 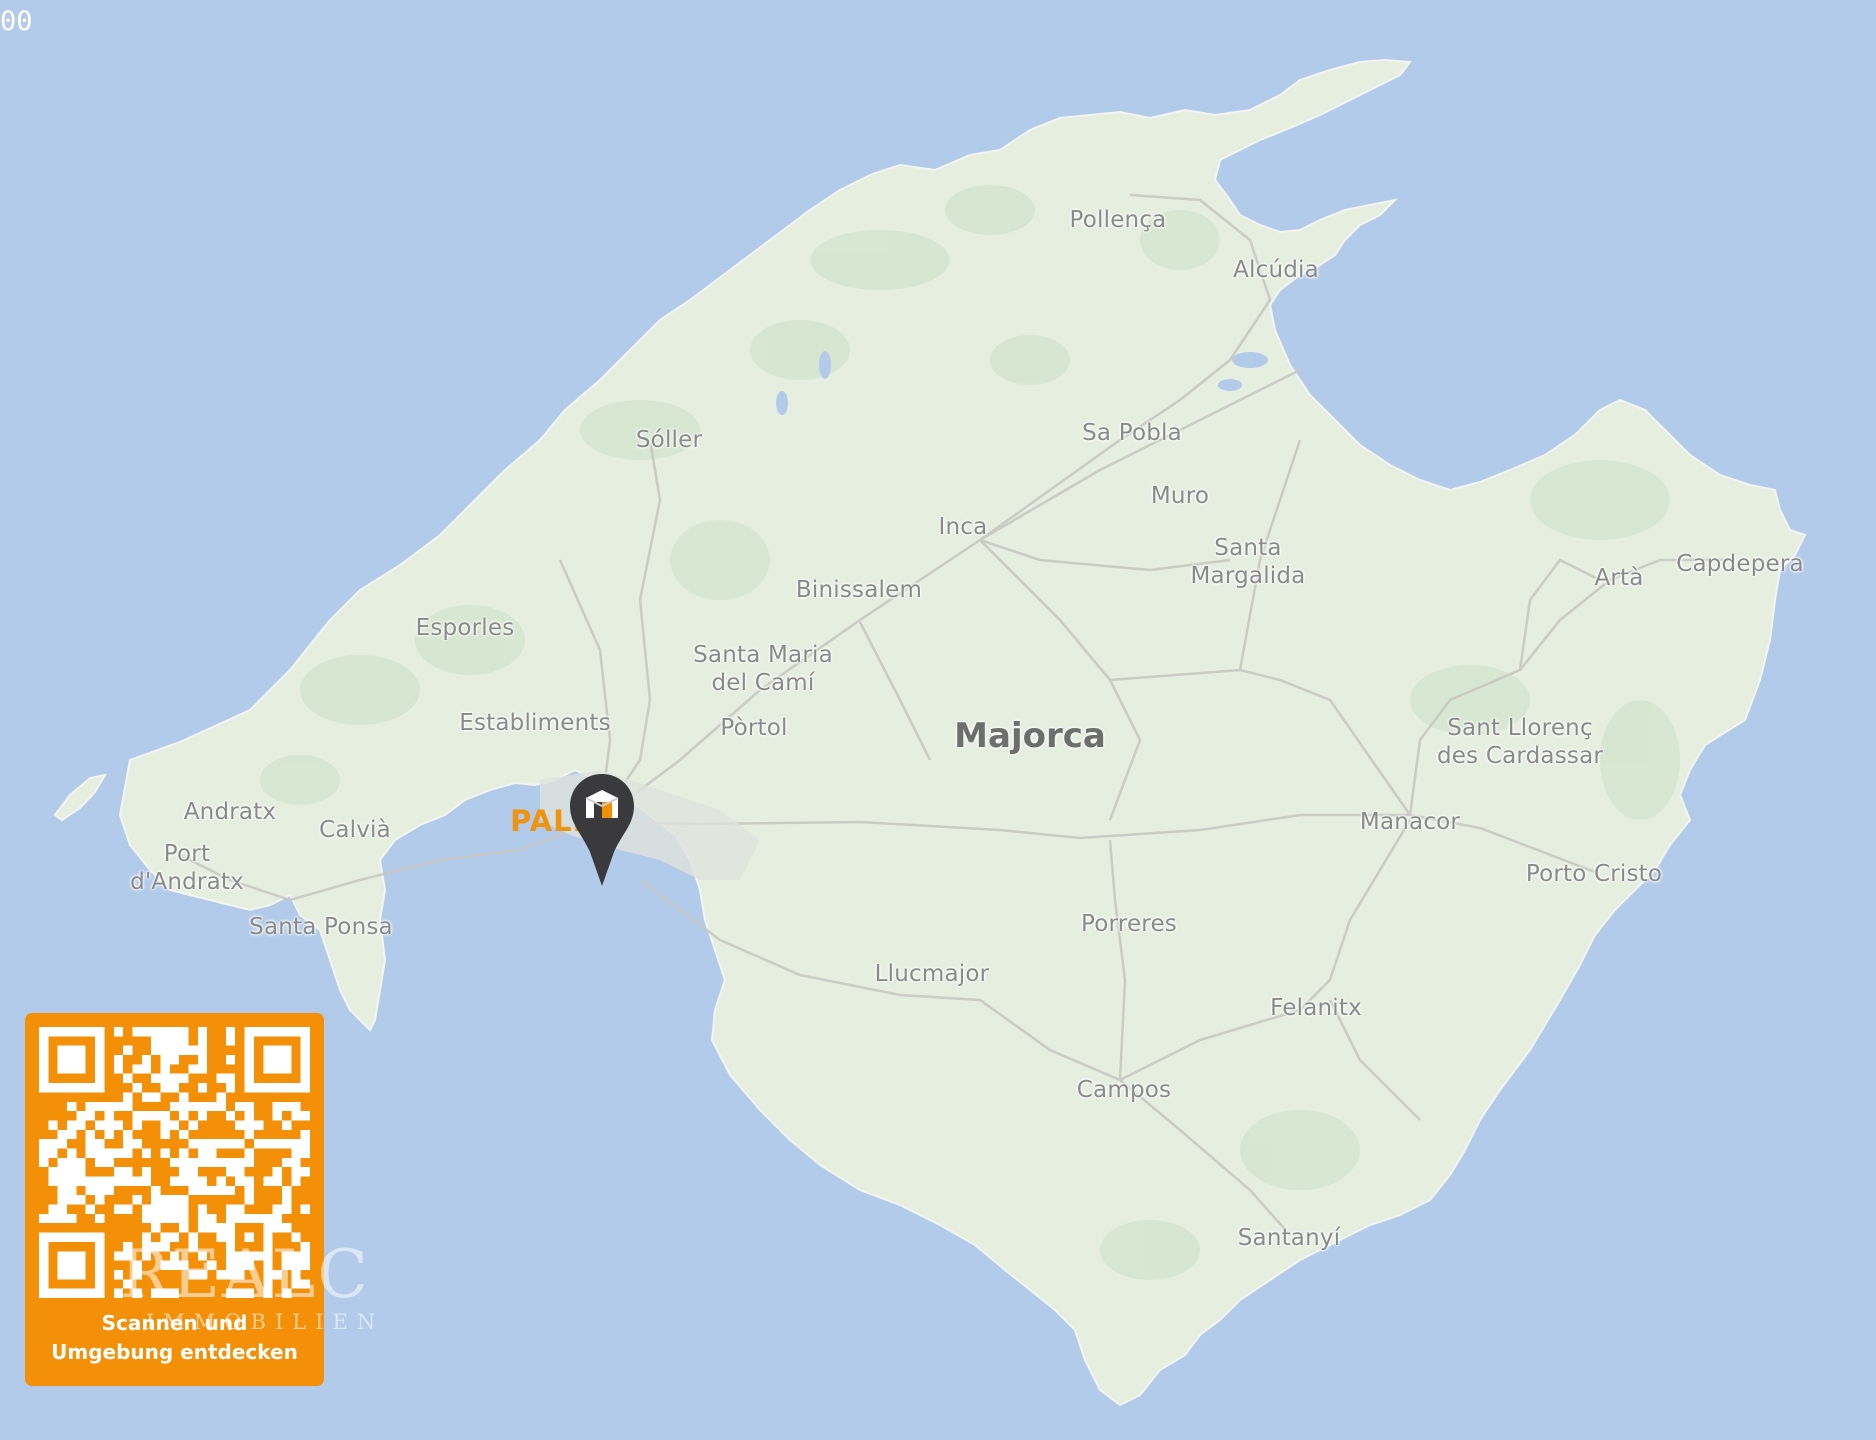 I want to click on label-portol: Pòrtol, so click(x=754, y=728).